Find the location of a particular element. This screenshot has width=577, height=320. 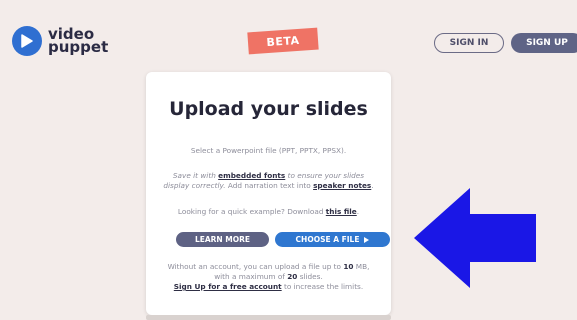

save-line2-mid: Add narration text into is located at coordinates (269, 185).